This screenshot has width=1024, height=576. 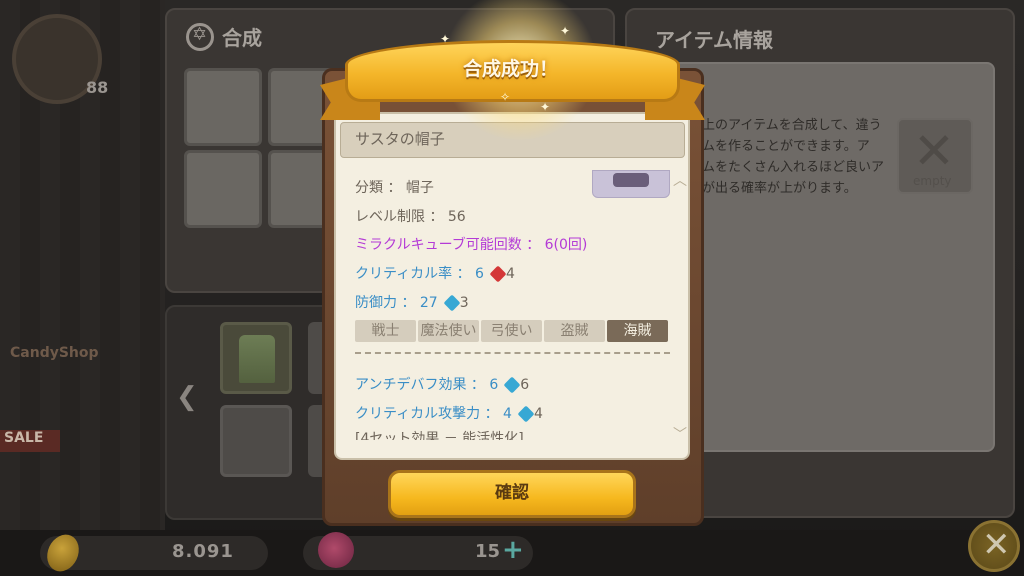 What do you see at coordinates (631, 184) in the screenshot?
I see `item-thumbnail` at bounding box center [631, 184].